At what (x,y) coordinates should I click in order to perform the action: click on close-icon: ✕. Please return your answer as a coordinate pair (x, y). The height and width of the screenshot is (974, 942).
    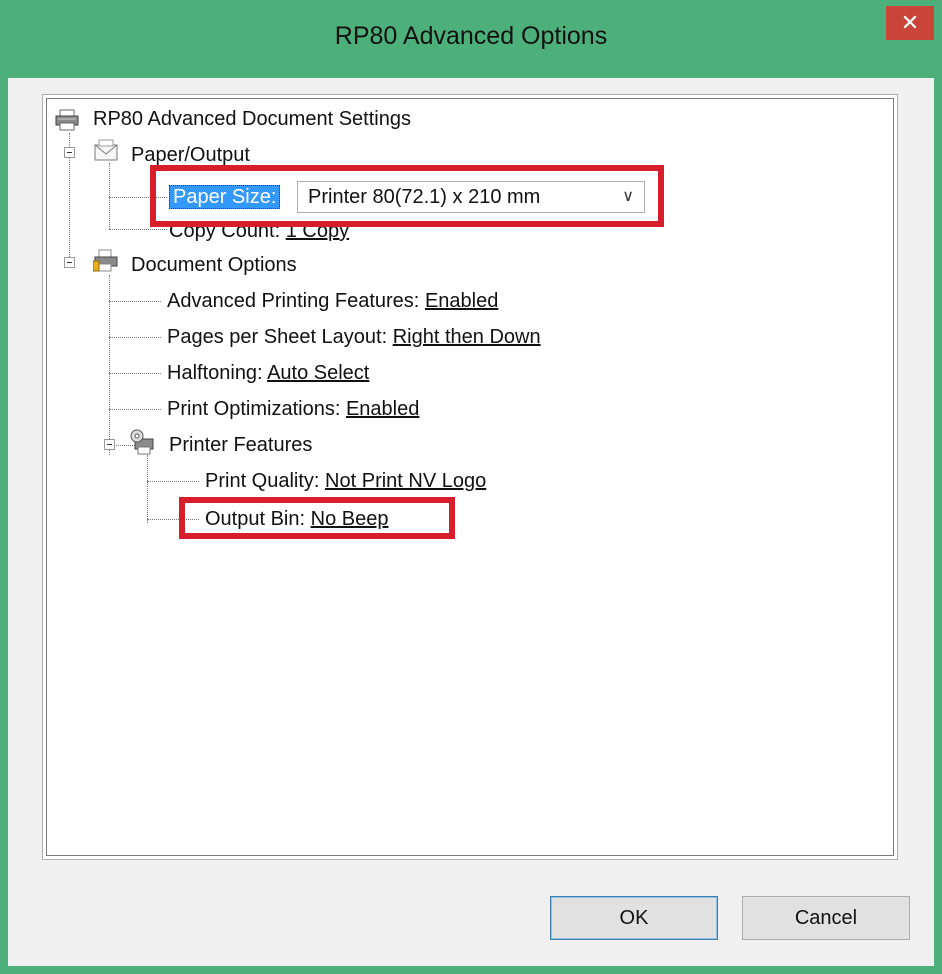
    Looking at the image, I should click on (910, 22).